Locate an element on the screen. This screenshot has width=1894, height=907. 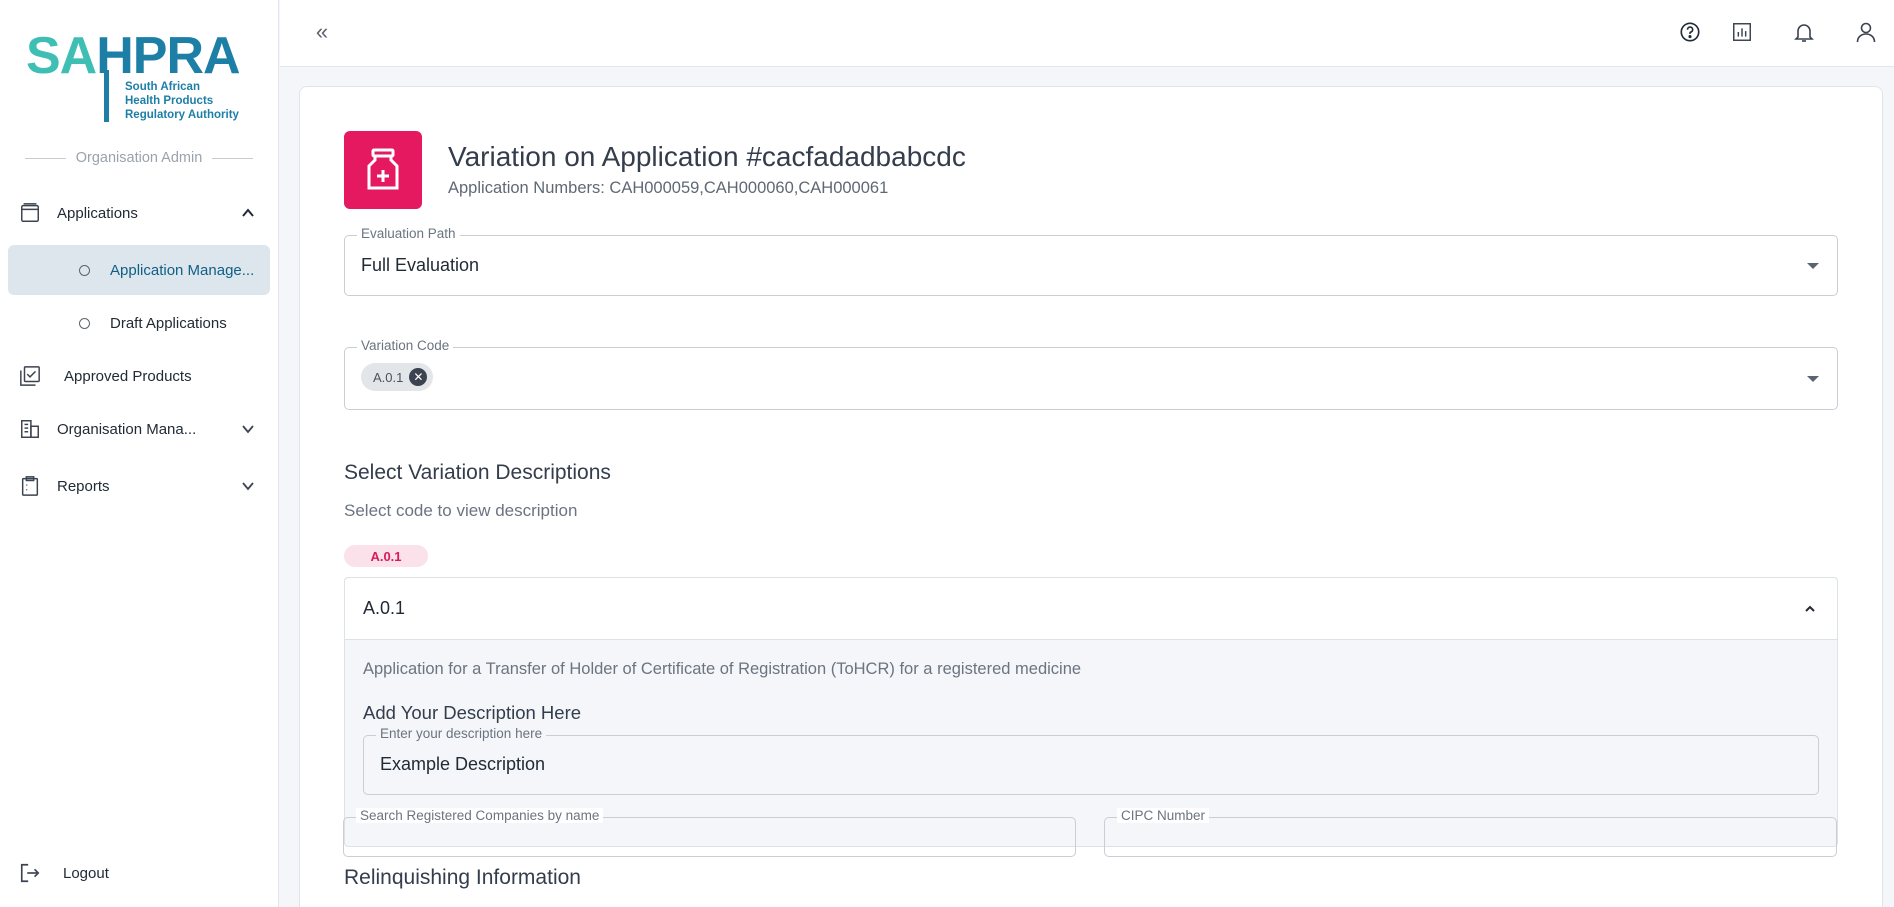
cipc-number-input: CIPC Number is located at coordinates (1470, 832).